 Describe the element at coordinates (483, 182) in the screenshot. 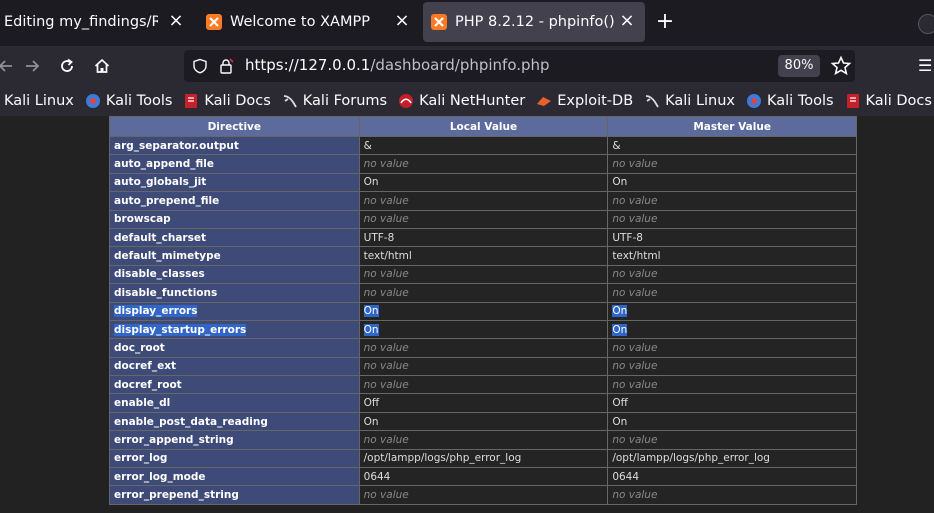

I see `table-row: auto_globals_jit On On` at that location.